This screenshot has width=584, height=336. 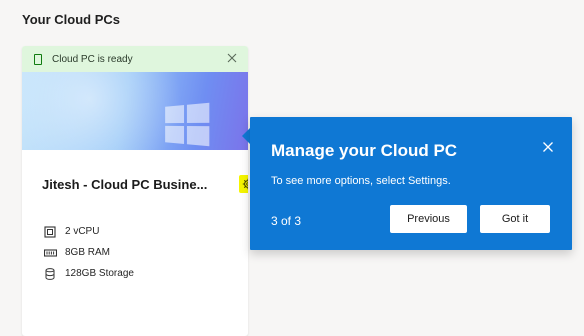 I want to click on storage-icon, so click(x=50, y=274).